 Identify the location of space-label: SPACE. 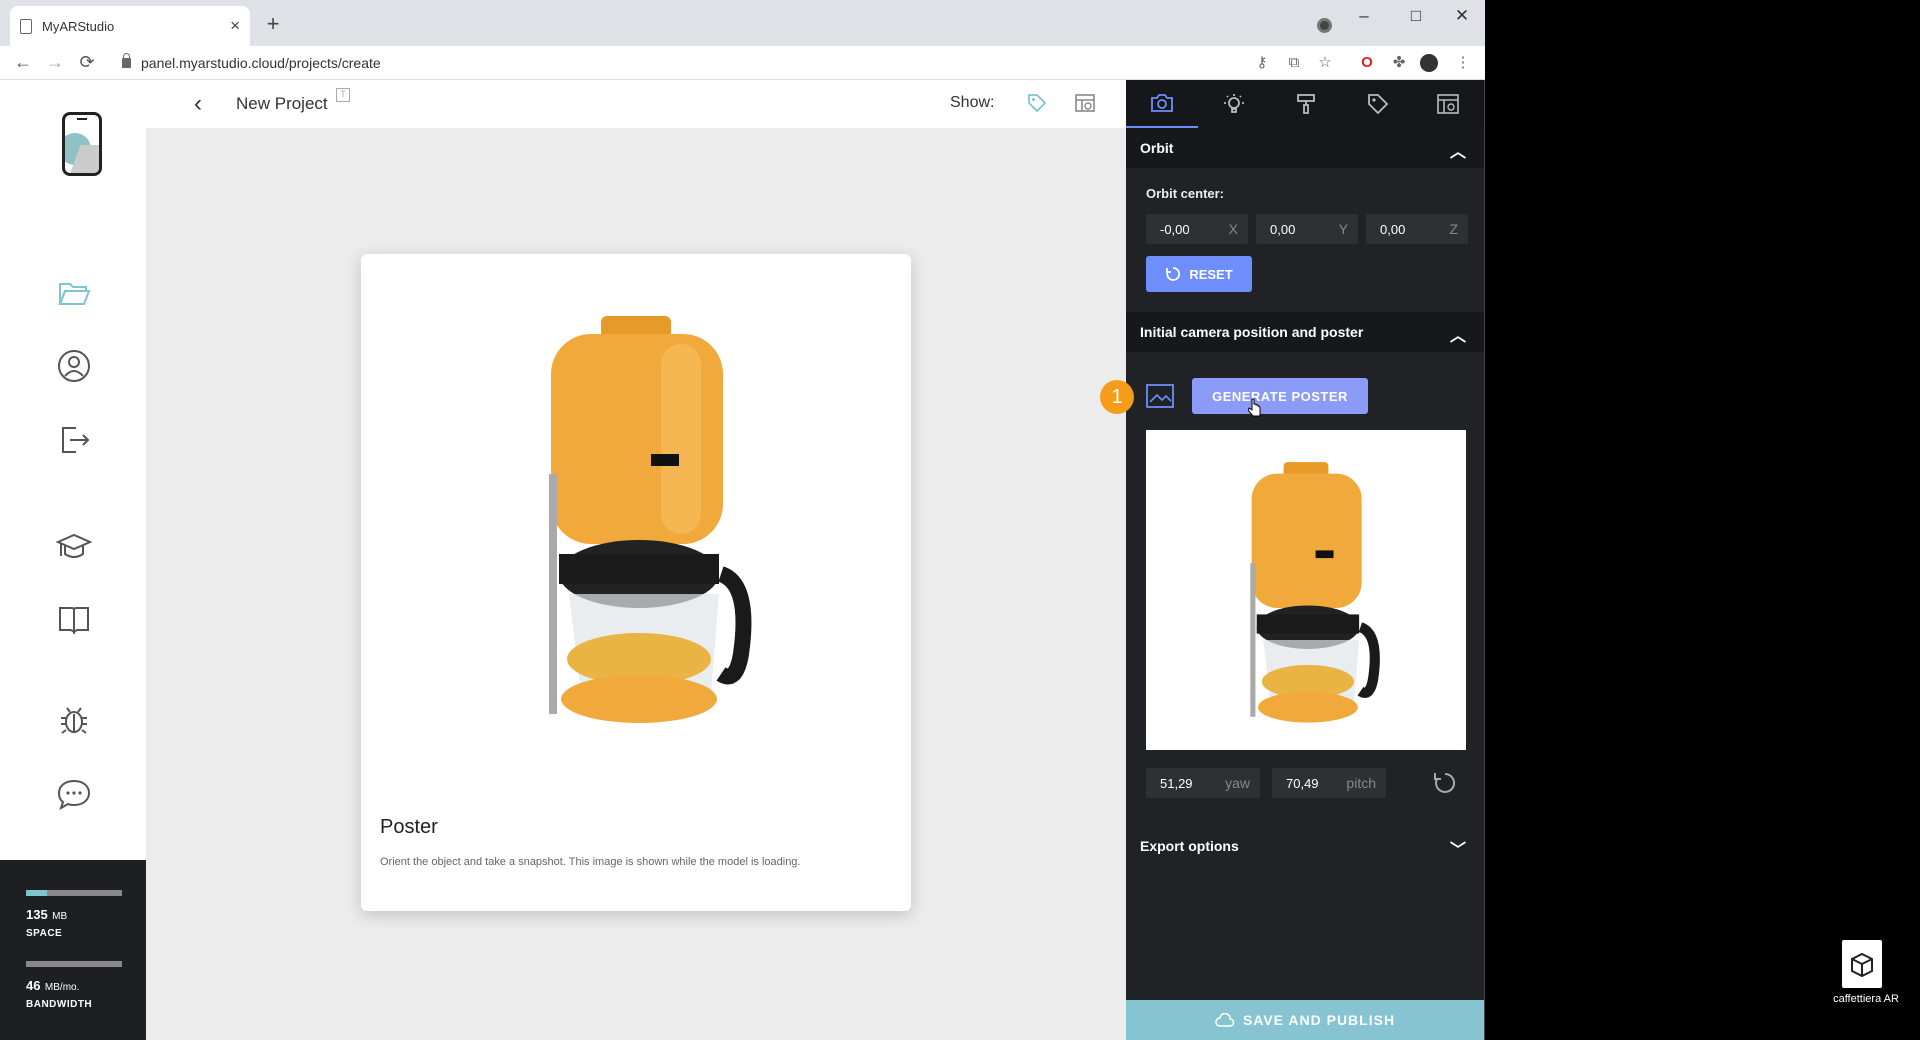
(44, 933).